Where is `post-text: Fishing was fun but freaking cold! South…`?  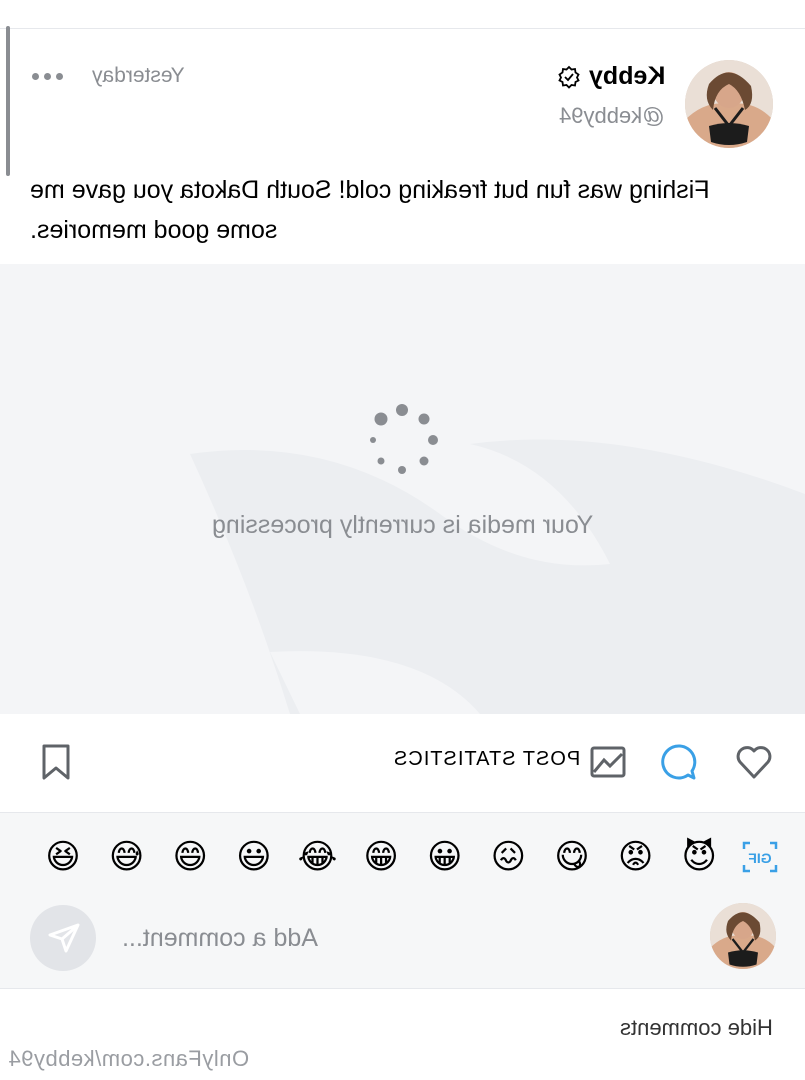 post-text: Fishing was fun but freaking cold! South… is located at coordinates (370, 210).